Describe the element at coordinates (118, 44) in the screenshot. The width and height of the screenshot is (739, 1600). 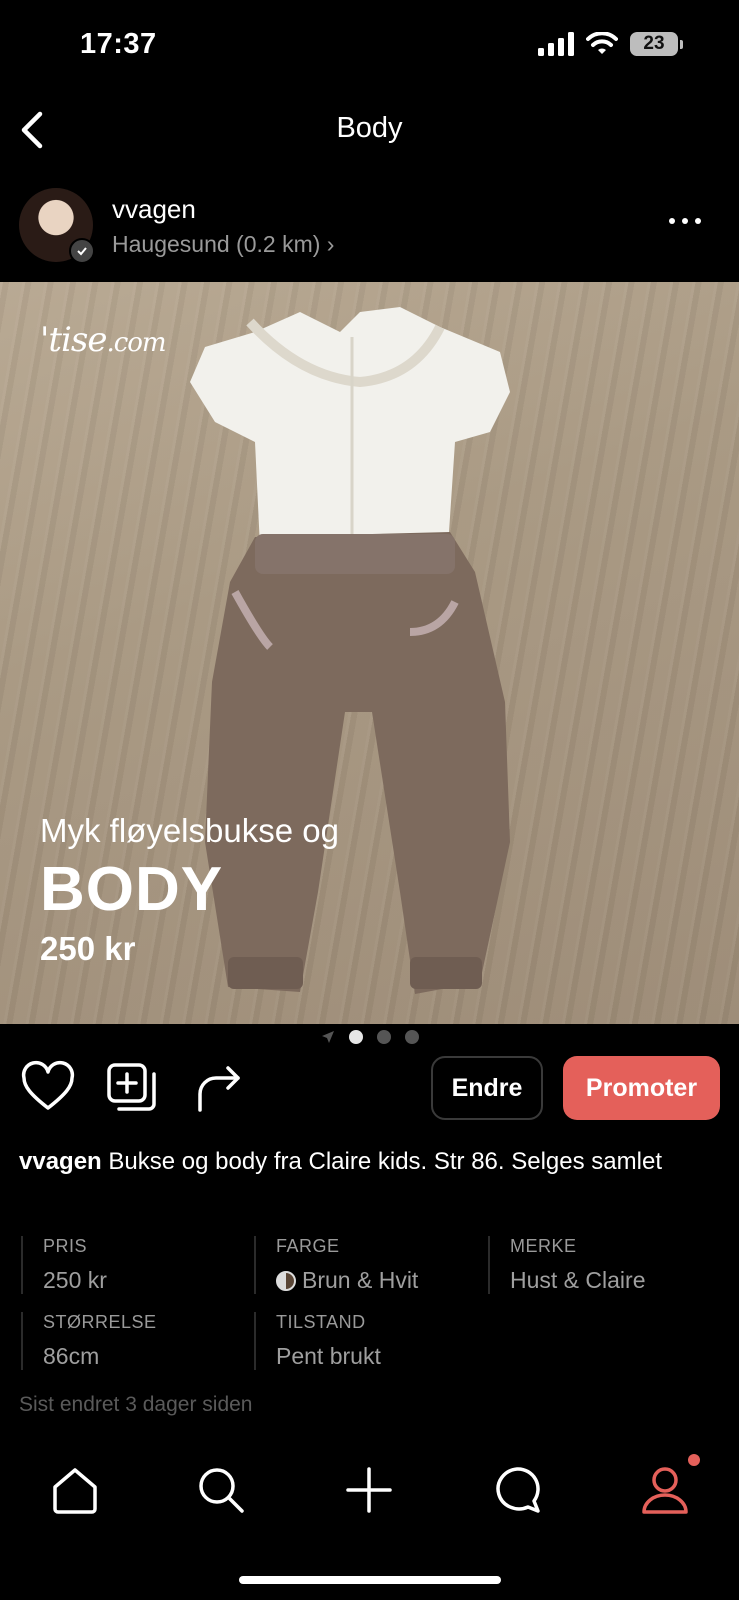
I see `status-time: 17:37` at that location.